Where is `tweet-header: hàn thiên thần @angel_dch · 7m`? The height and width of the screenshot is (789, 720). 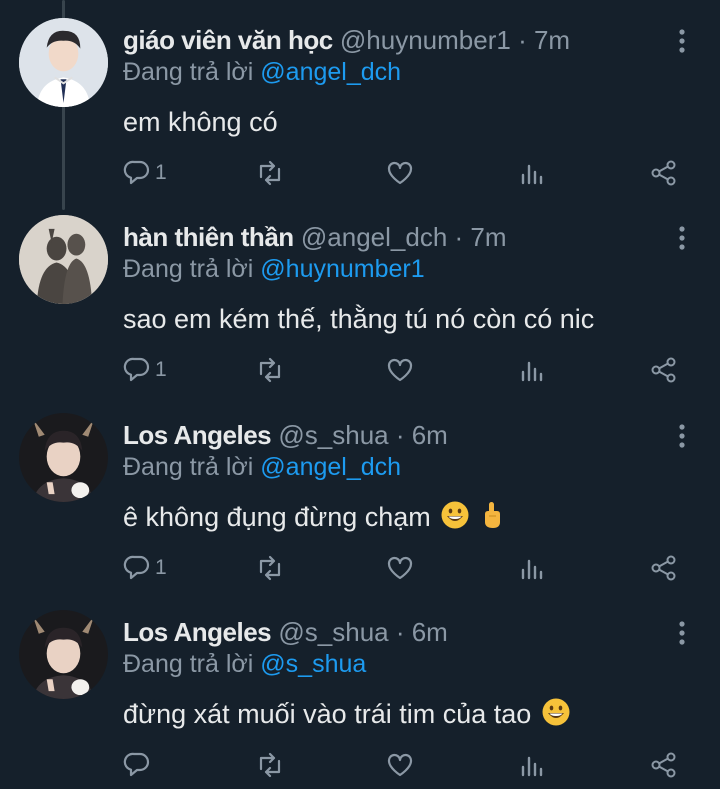 tweet-header: hàn thiên thần @angel_dch · 7m is located at coordinates (391, 237).